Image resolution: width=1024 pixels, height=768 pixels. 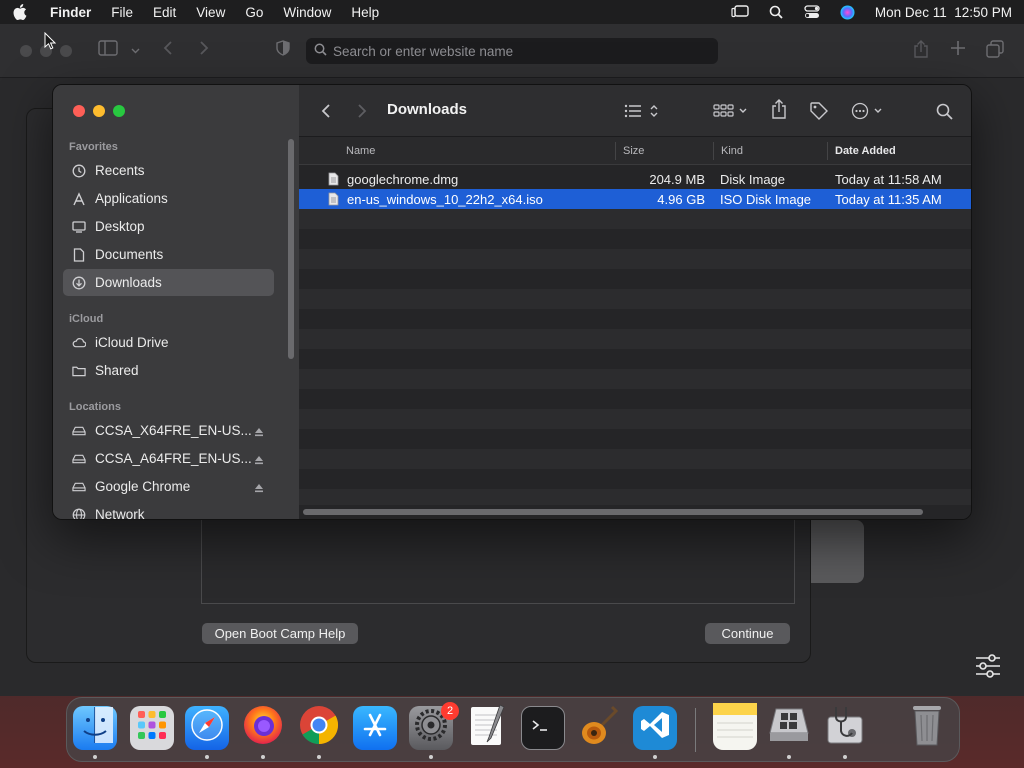 I want to click on sidebar-item-shared: Shared, so click(x=168, y=370).